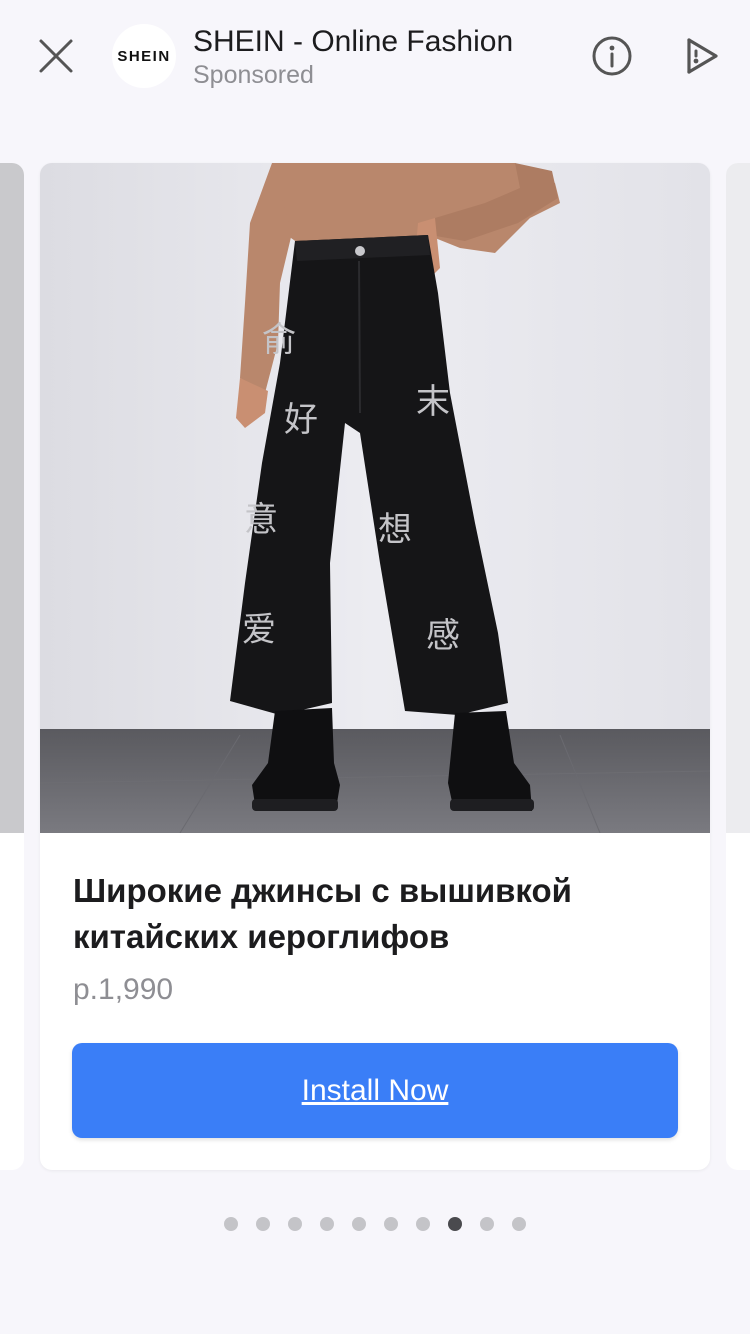  I want to click on info-button, so click(612, 56).